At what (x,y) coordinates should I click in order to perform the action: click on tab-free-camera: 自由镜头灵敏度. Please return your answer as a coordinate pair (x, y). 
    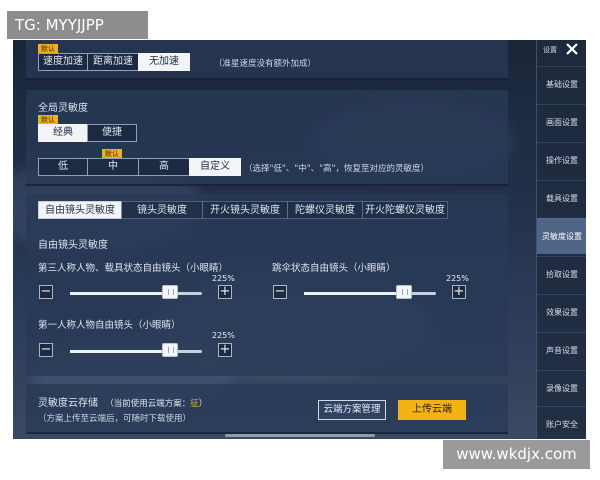
    Looking at the image, I should click on (80, 210).